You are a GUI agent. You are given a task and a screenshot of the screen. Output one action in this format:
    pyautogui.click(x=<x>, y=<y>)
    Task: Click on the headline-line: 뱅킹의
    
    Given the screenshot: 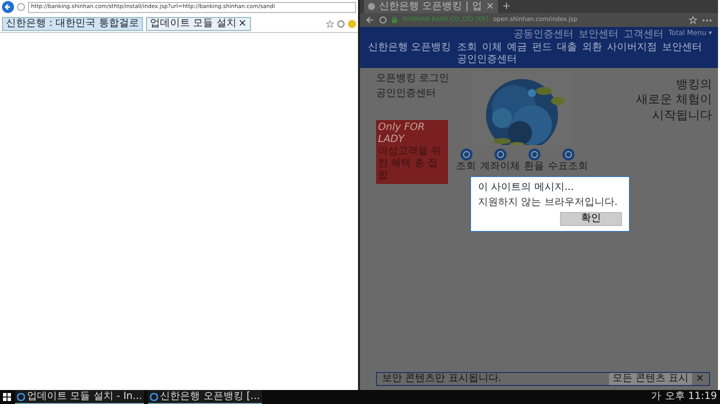 What is the action you would take?
    pyautogui.click(x=694, y=84)
    